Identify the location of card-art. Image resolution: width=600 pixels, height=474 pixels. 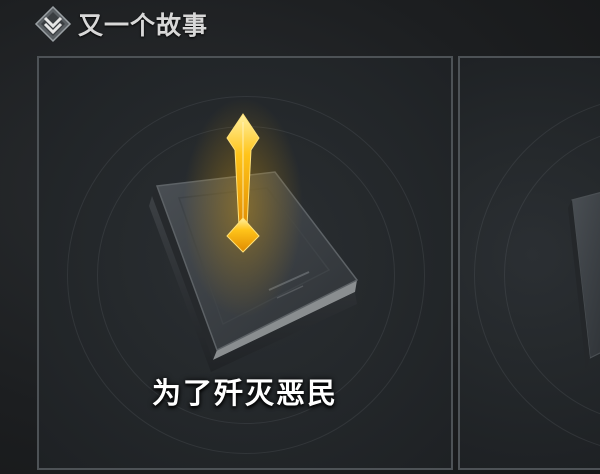
(584, 280).